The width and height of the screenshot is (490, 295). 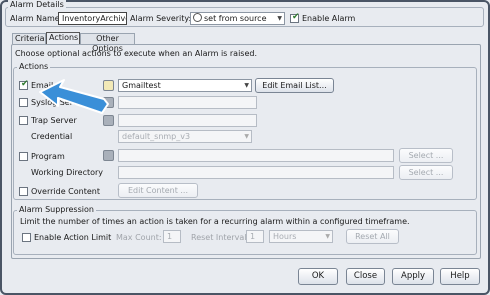 I want to click on tab-actions: Actions, so click(x=63, y=38).